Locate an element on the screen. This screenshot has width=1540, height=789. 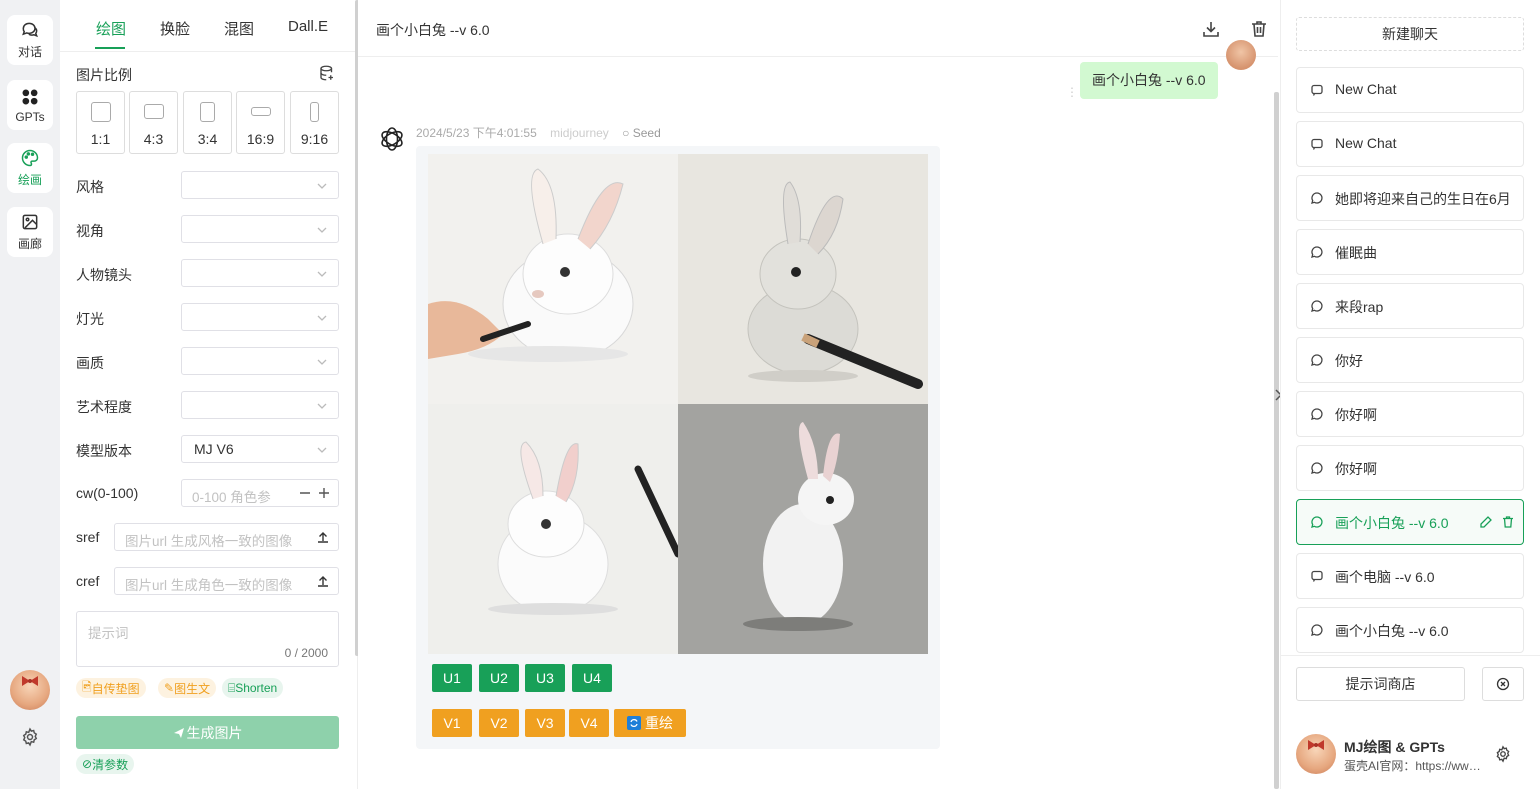
upscale-button-2: U2 is located at coordinates (499, 678).